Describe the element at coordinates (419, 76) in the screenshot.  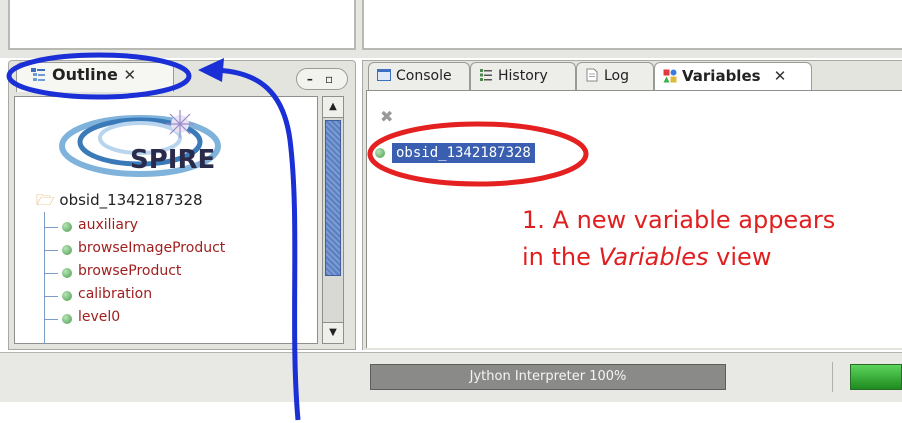
I see `tab-console: Console` at that location.